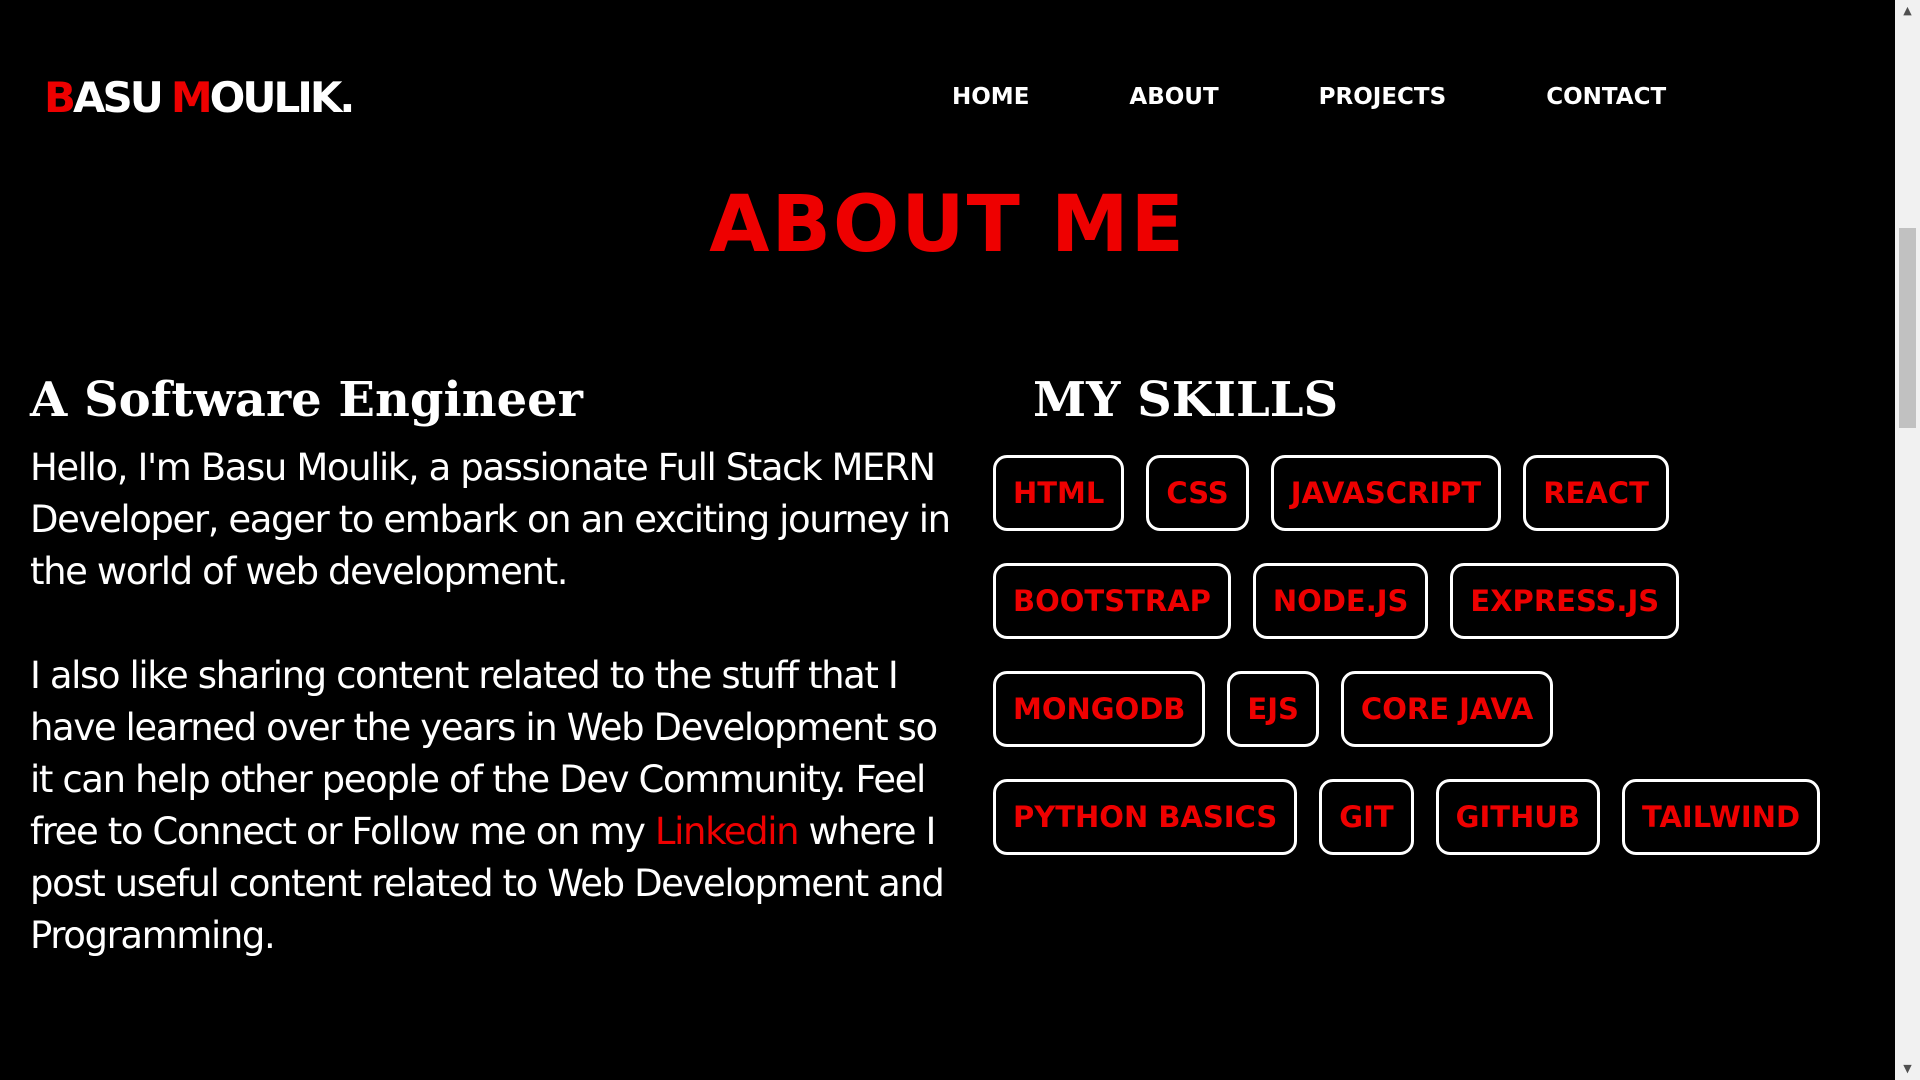  Describe the element at coordinates (1447, 709) in the screenshot. I see `skill-badge-core-java: CORE JAVA` at that location.